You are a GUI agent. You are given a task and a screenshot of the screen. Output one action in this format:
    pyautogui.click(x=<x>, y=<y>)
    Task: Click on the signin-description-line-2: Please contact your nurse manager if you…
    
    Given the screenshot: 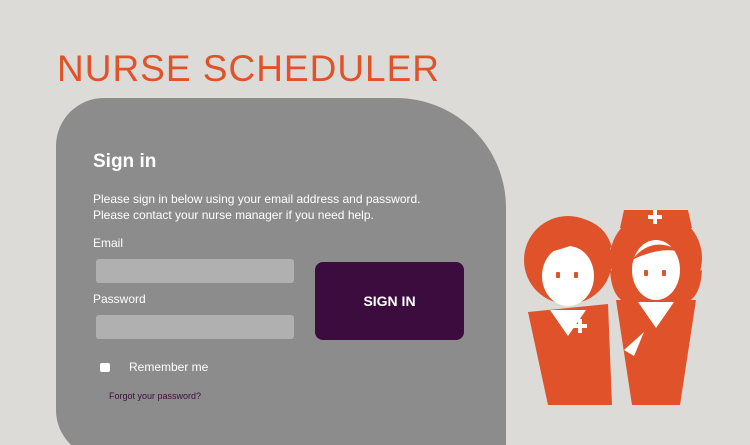 What is the action you would take?
    pyautogui.click(x=233, y=215)
    